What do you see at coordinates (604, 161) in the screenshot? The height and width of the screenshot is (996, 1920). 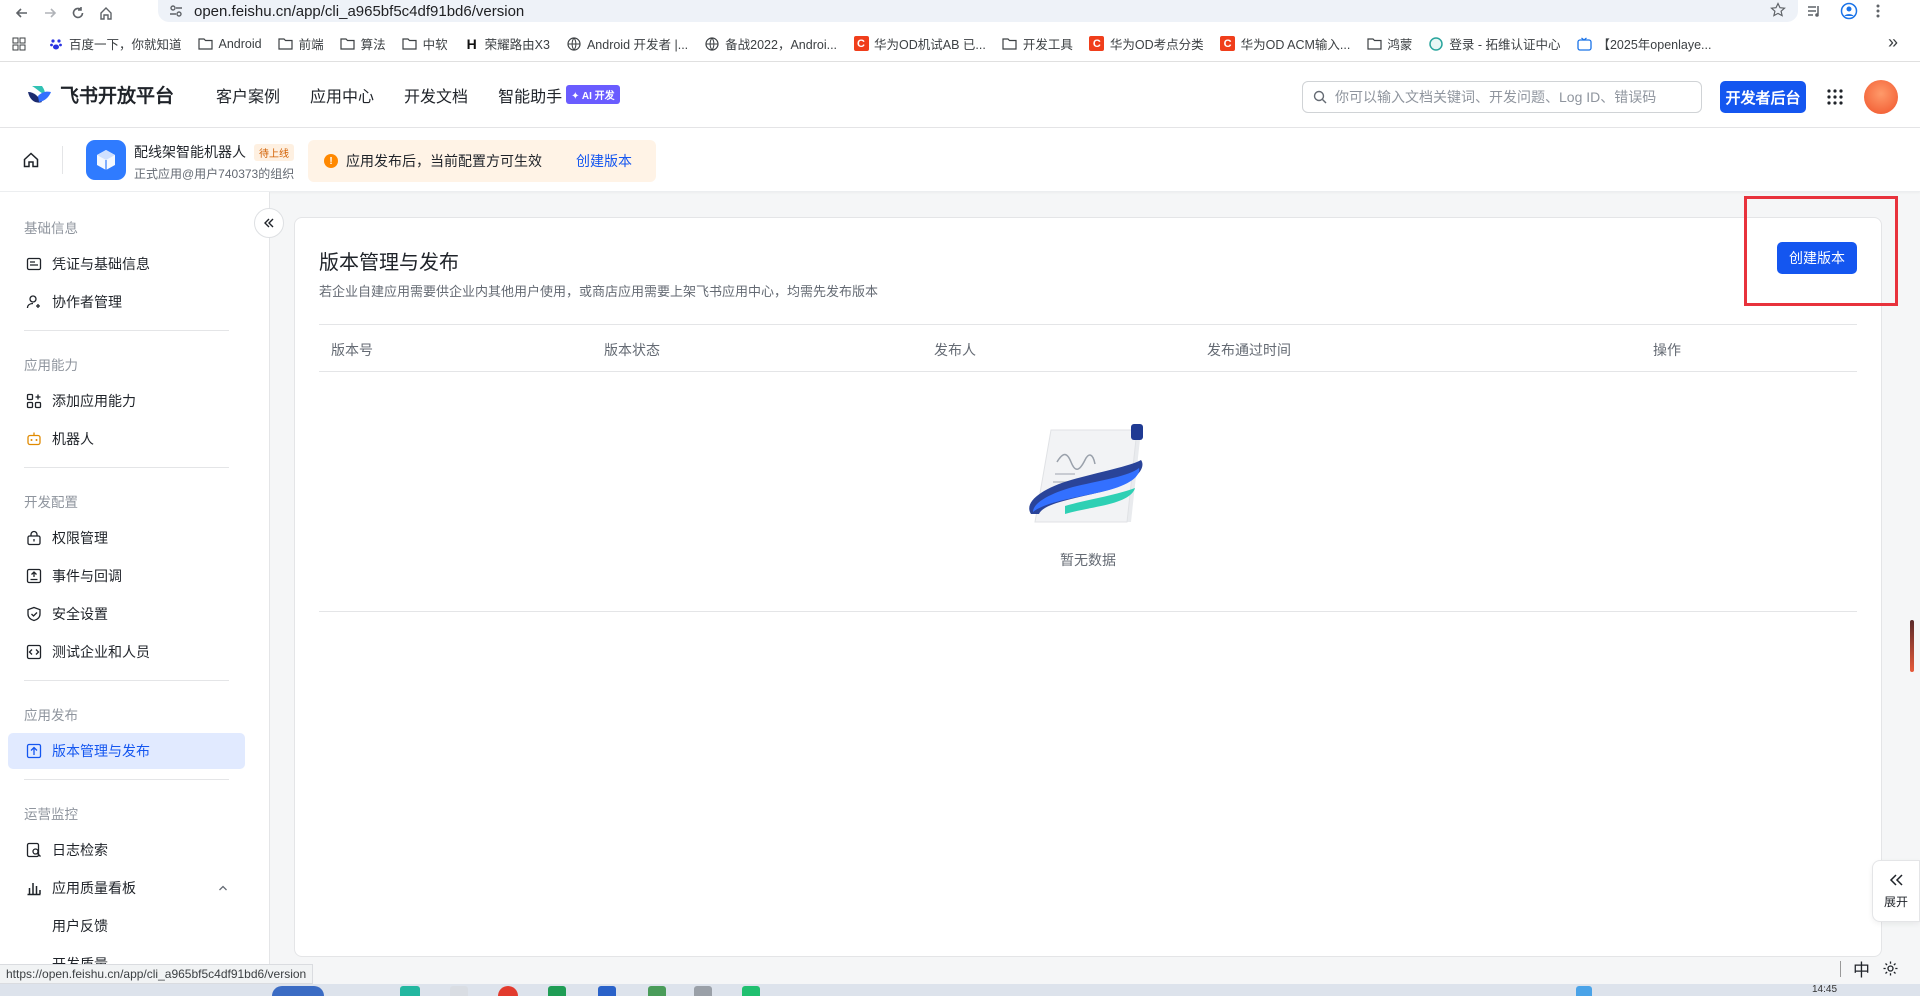 I see `notice-create-version-link: 创建版本` at bounding box center [604, 161].